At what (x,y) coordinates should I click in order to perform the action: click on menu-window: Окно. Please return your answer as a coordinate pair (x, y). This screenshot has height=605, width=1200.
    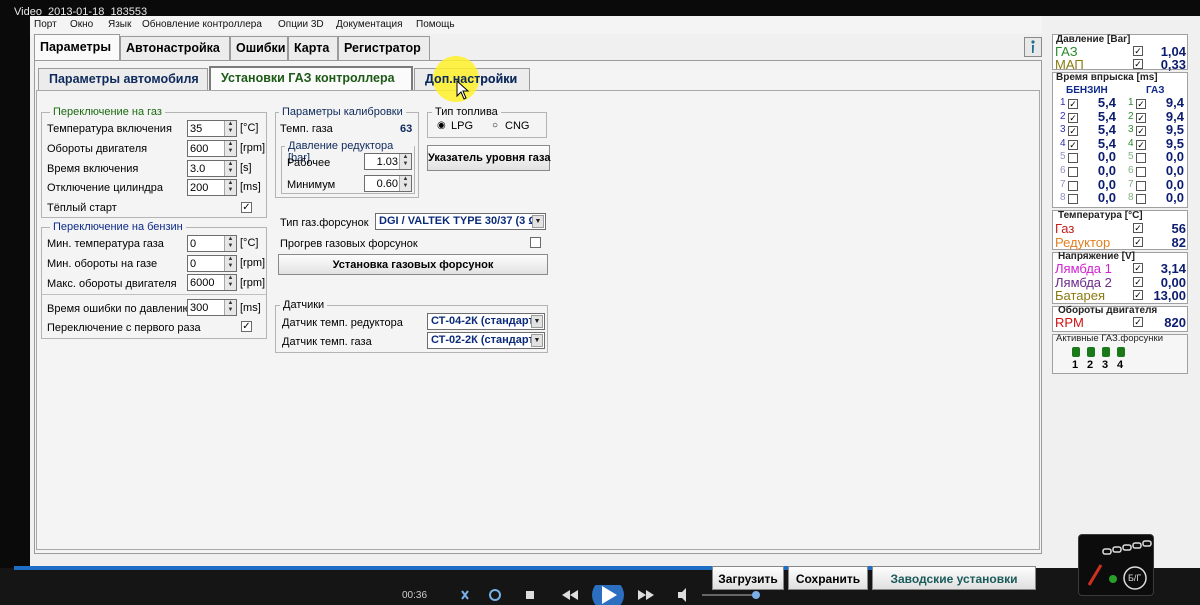
    Looking at the image, I should click on (81, 24).